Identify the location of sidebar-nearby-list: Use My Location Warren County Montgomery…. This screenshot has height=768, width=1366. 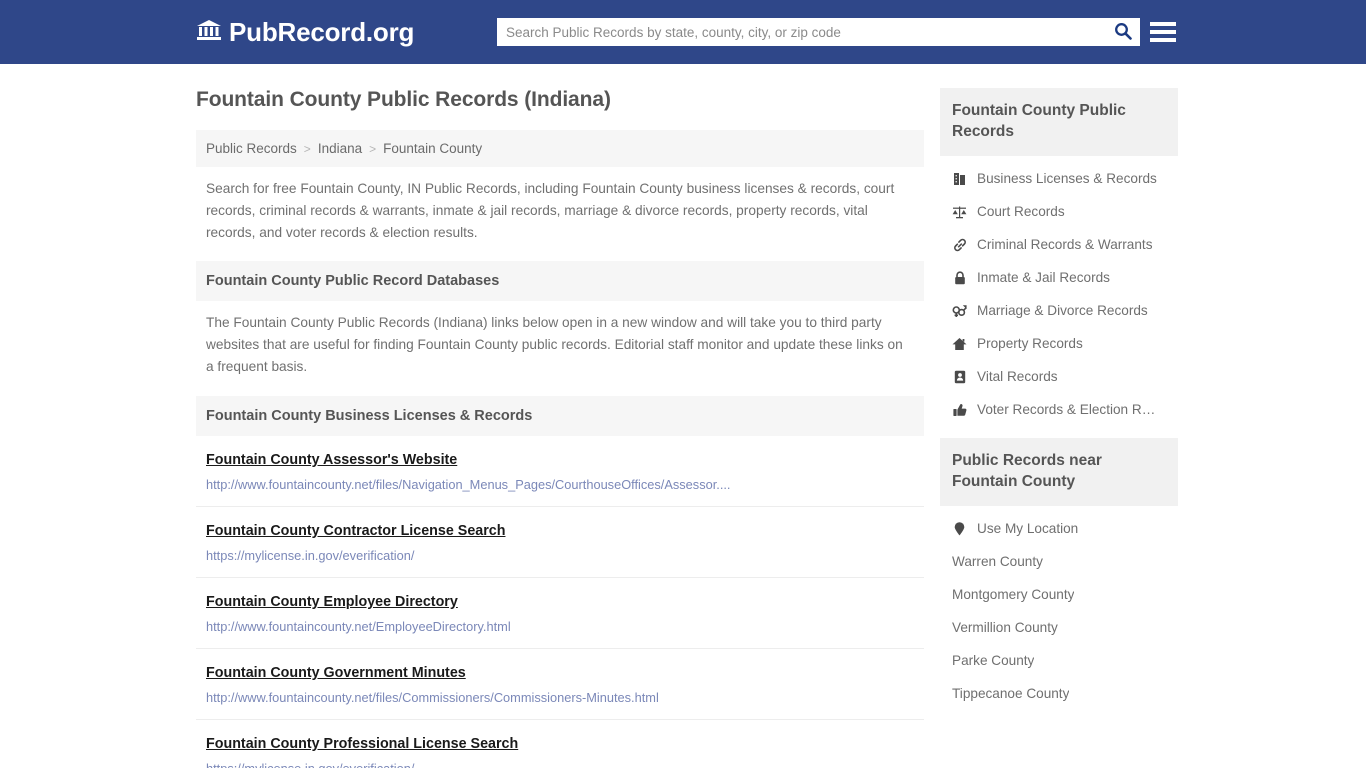
(1059, 608).